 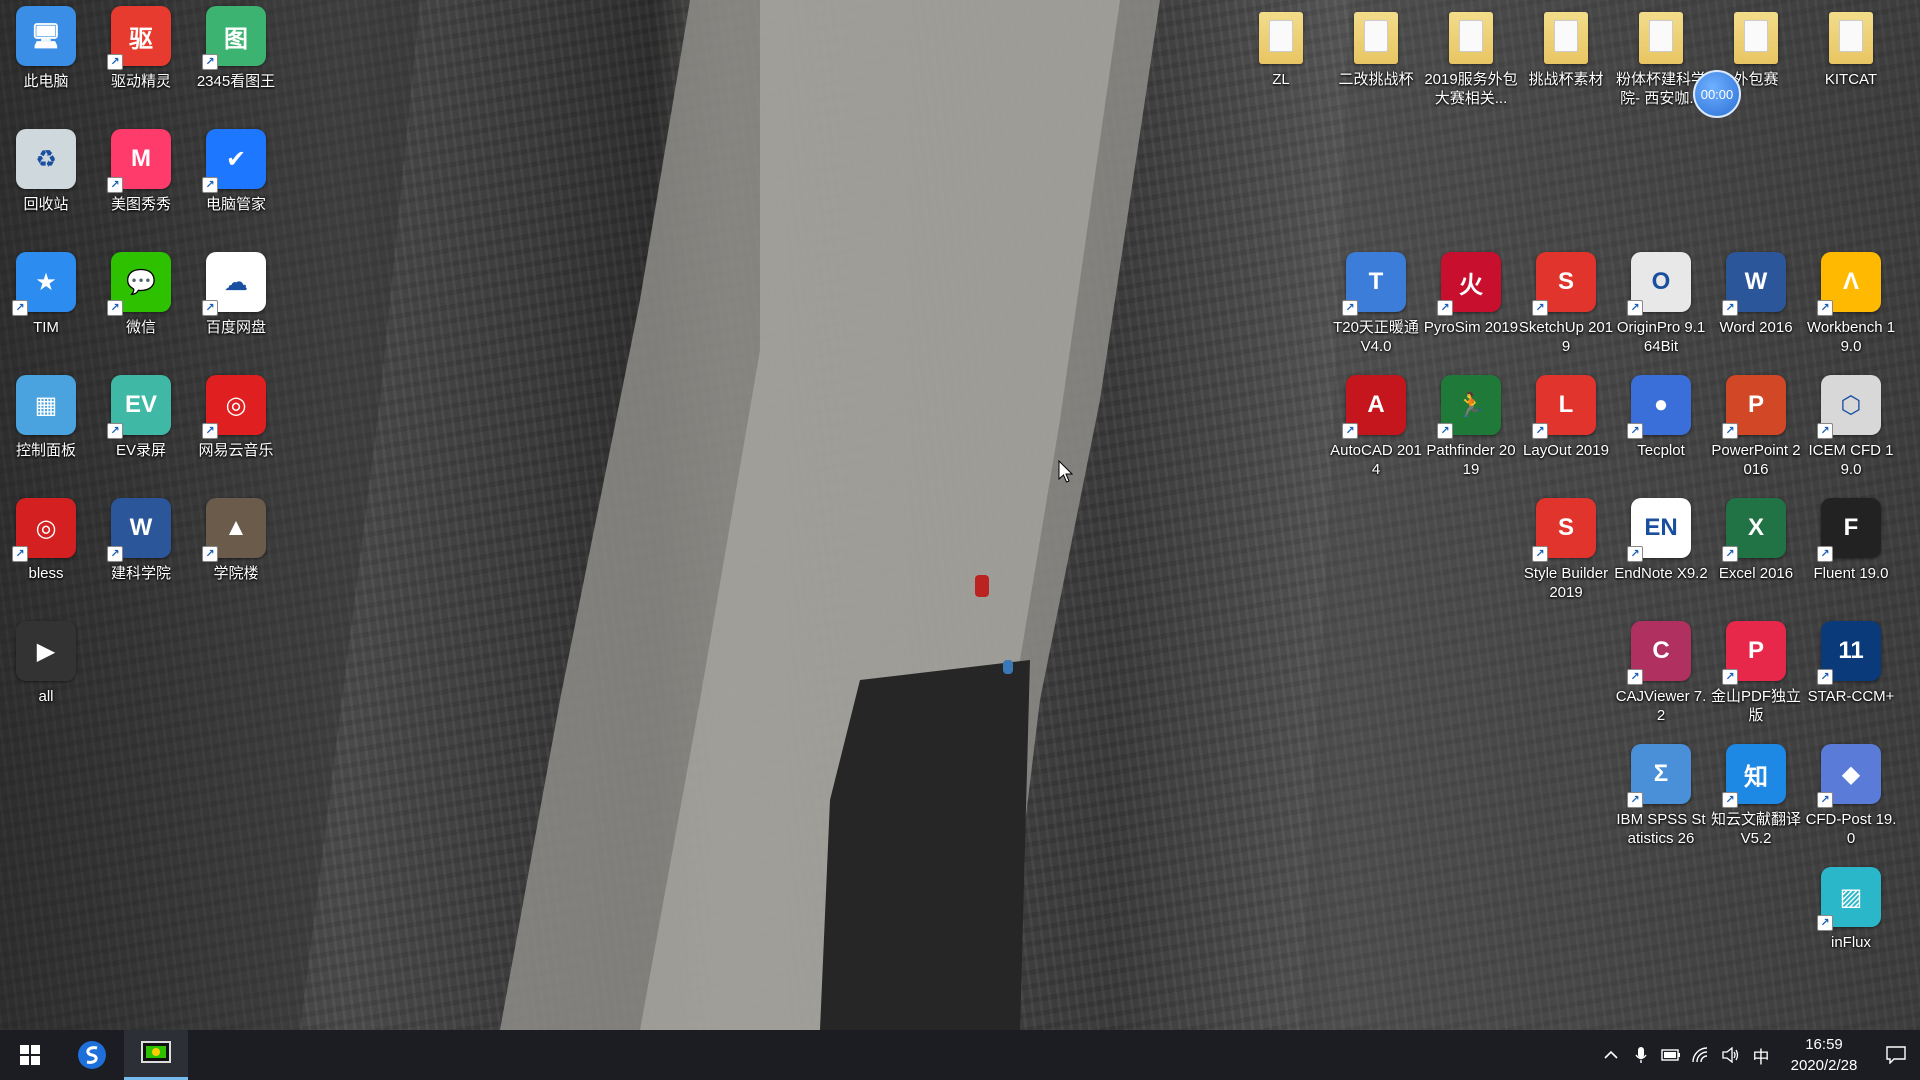 I want to click on desktop-icon-kitcat: KITCAT, so click(x=1851, y=65).